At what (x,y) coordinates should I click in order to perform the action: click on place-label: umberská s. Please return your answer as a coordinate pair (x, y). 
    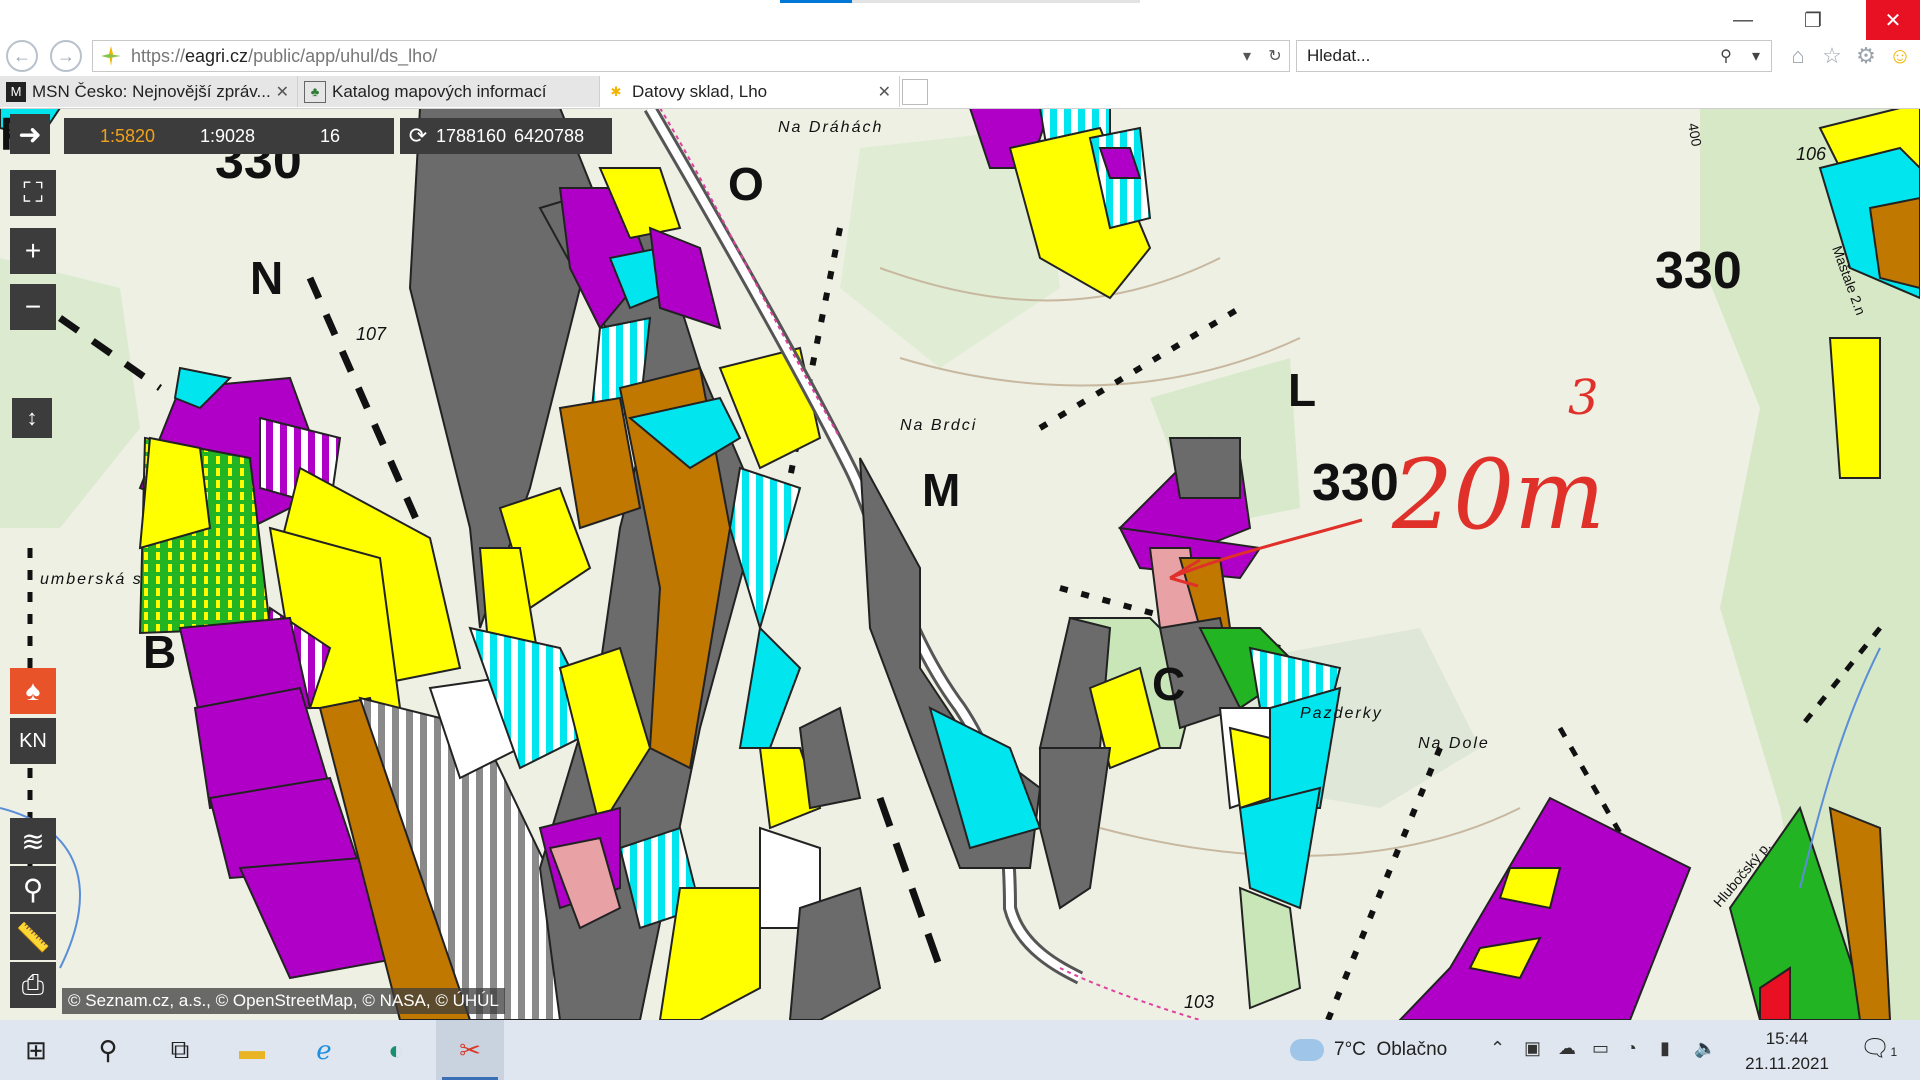
    Looking at the image, I should click on (91, 579).